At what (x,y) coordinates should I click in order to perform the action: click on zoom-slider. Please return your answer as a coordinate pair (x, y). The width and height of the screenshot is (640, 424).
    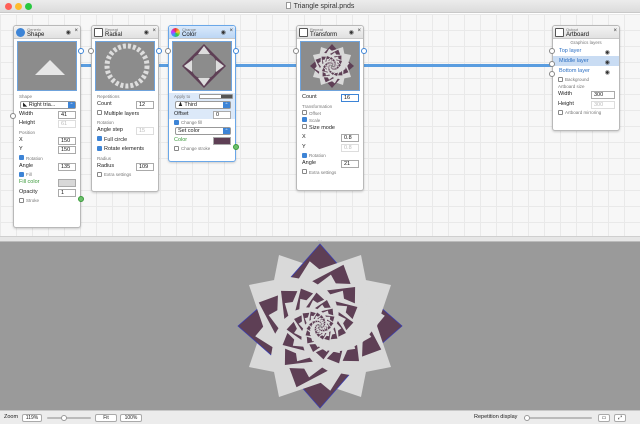
    Looking at the image, I should click on (69, 418).